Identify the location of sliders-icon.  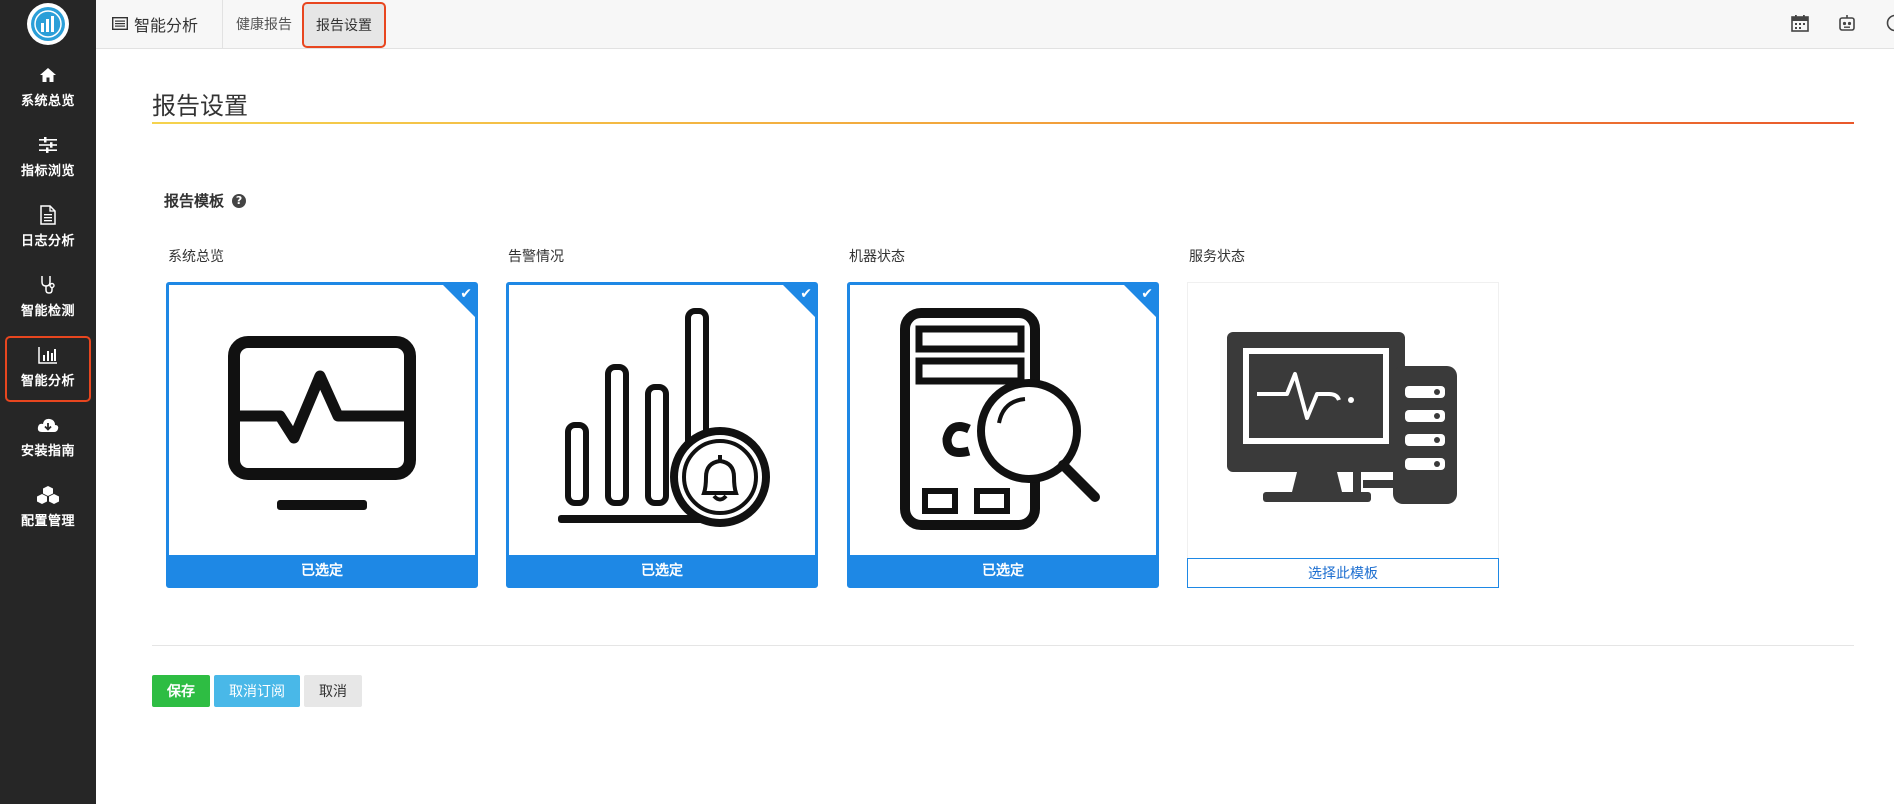
(48, 145).